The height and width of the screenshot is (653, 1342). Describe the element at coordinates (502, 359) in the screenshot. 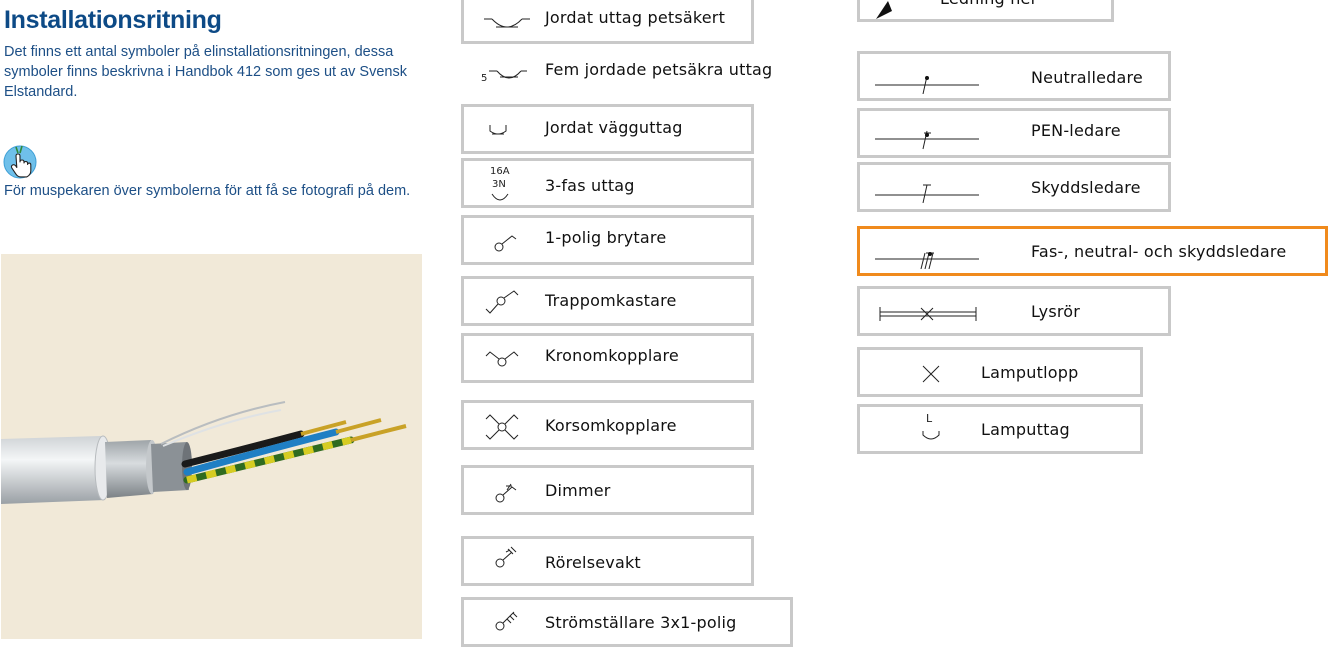

I see `chandelier-switch-icon` at that location.